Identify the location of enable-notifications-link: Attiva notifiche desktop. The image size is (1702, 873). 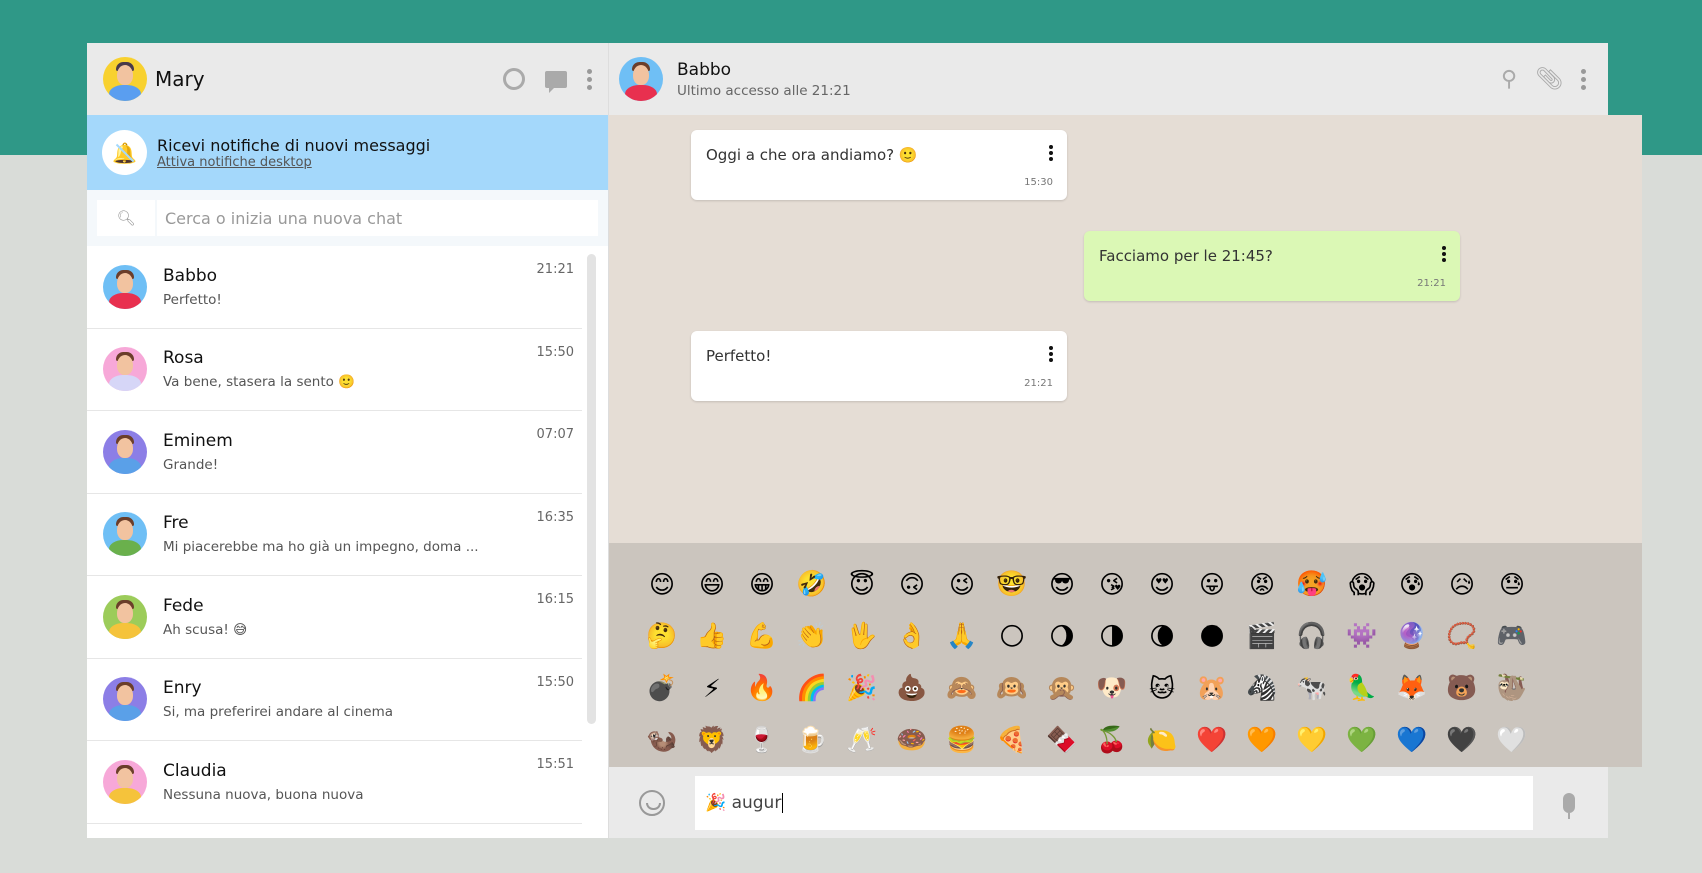
(293, 162).